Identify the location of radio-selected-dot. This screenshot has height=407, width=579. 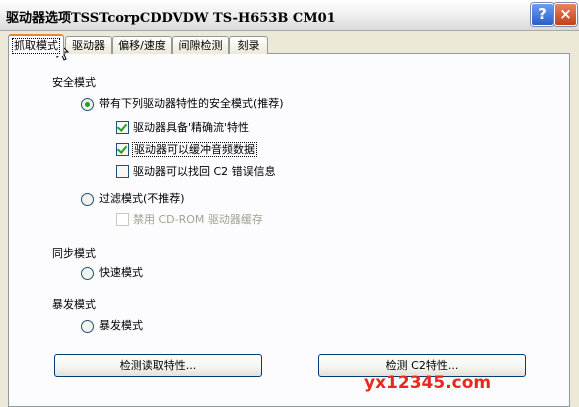
(87, 104).